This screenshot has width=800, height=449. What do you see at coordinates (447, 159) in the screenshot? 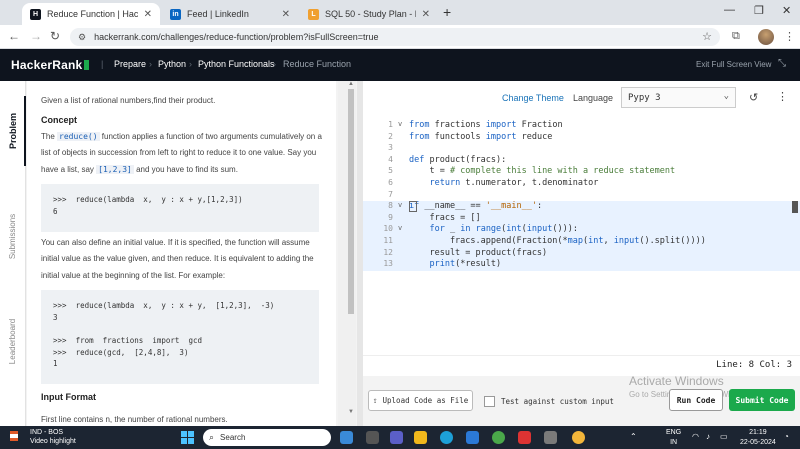
I see `code-line: 4 def product(fracs):` at bounding box center [447, 159].